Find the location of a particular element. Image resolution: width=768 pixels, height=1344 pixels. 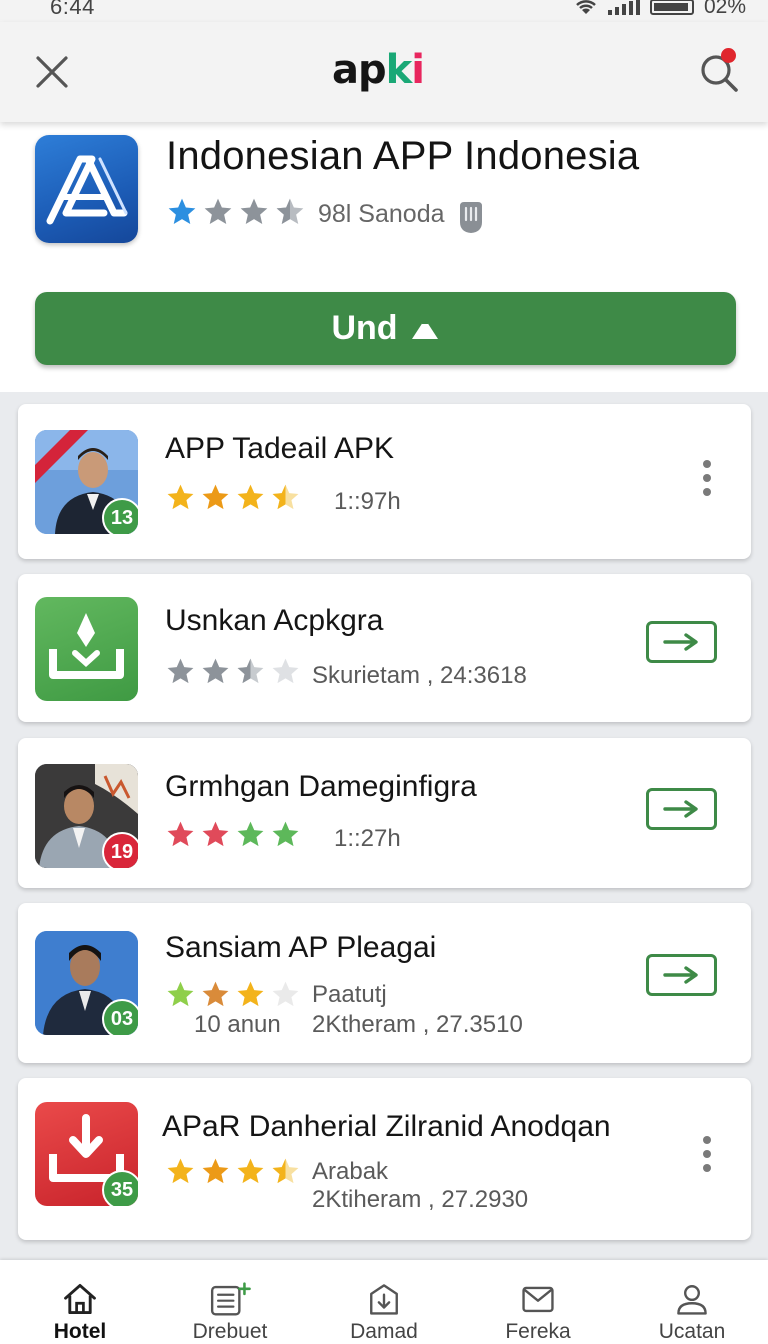

app-meta: Arabak is located at coordinates (350, 1171).